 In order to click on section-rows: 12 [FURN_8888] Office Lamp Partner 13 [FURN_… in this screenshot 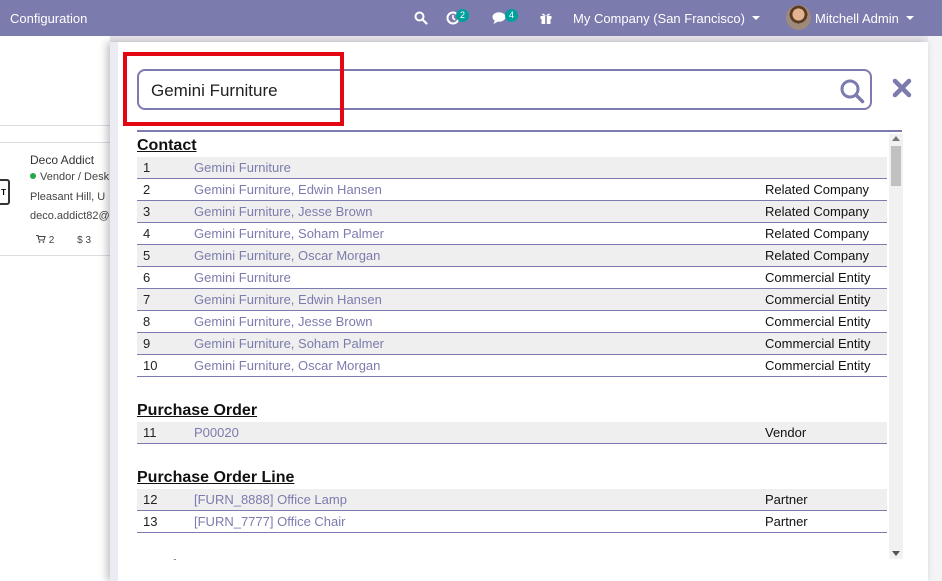, I will do `click(512, 511)`.